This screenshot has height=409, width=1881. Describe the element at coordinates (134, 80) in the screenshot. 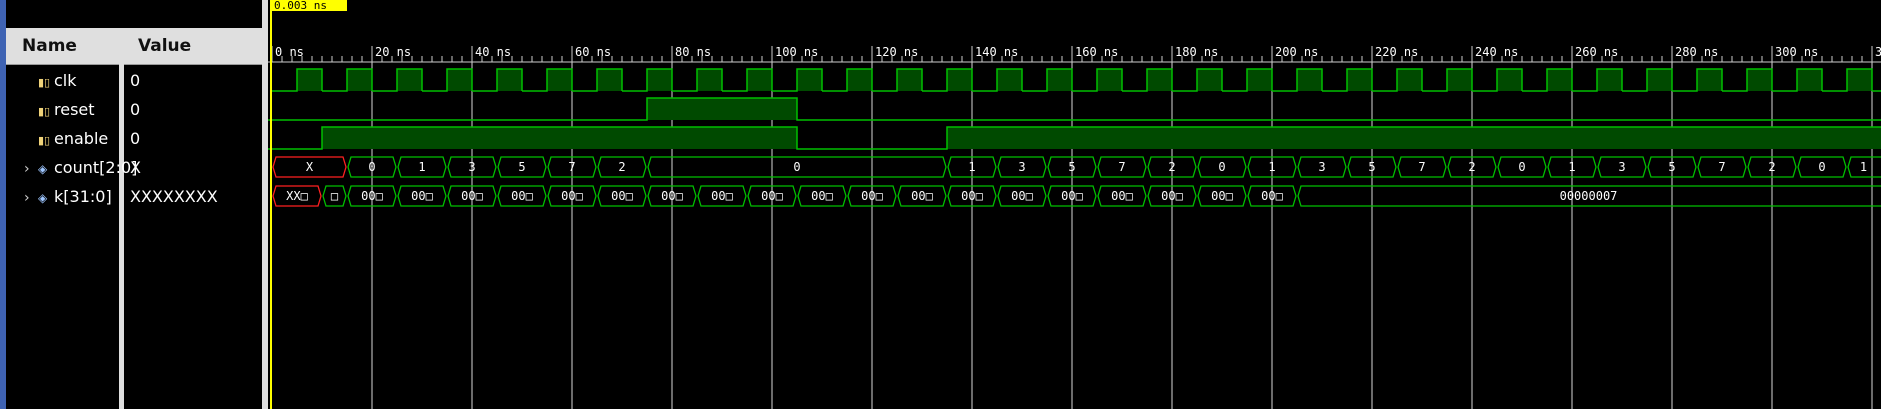

I see `signal-row-clk: ▮▯ clk 0` at that location.